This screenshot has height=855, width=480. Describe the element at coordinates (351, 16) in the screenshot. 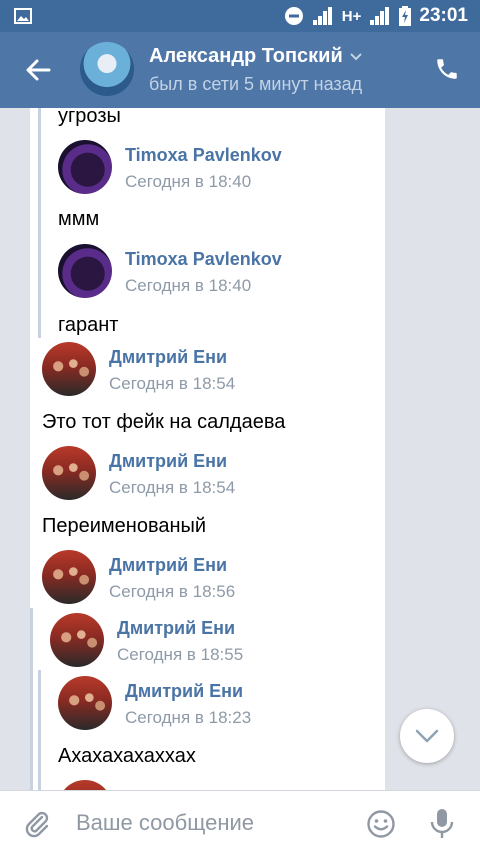

I see `network-type: H+` at that location.